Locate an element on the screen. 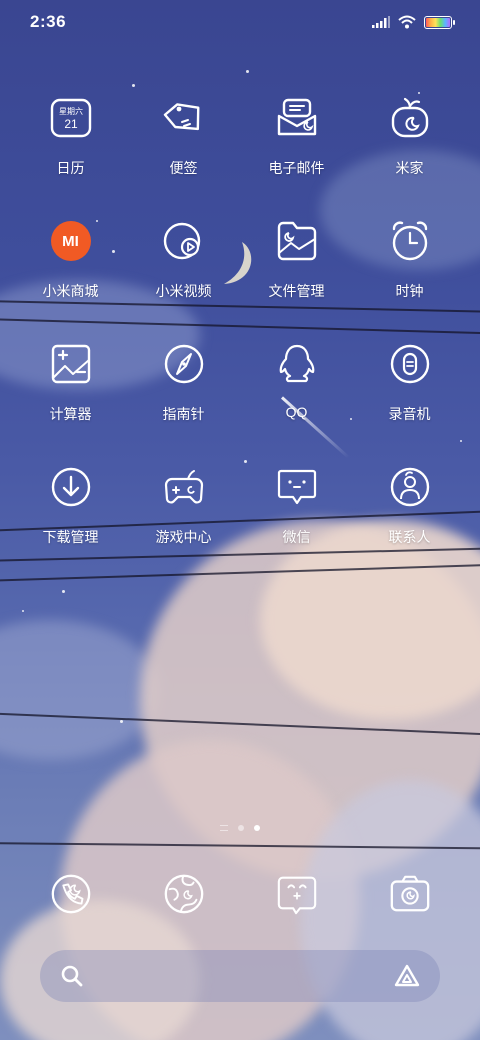 Image resolution: width=480 pixels, height=1040 pixels. app-calculator: 计算器 is located at coordinates (70, 381).